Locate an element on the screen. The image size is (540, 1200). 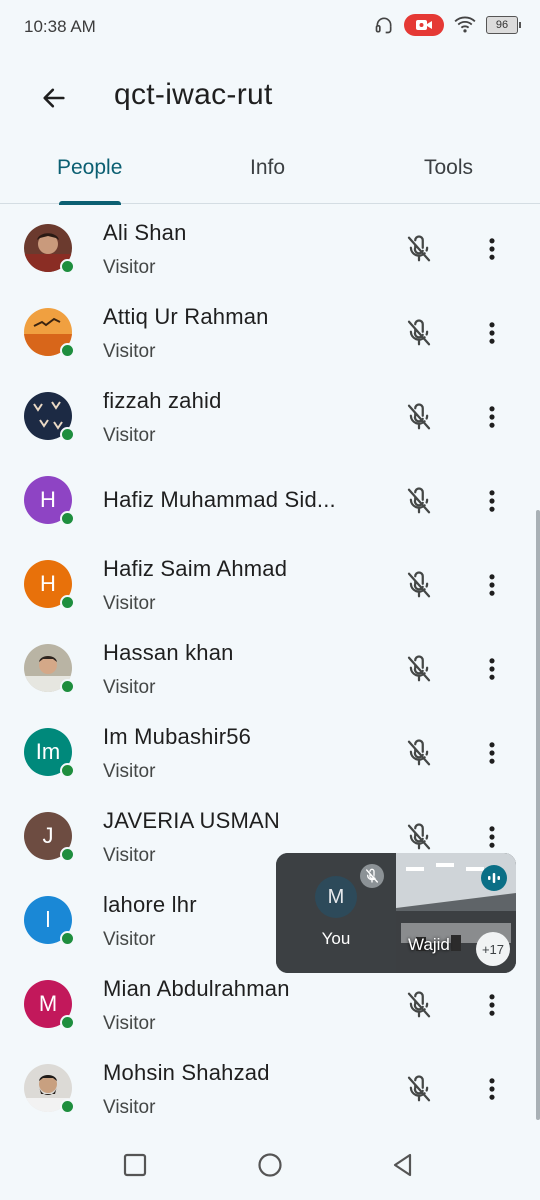
call-pip-window: M You Wajid +17 is located at coordinates (396, 913).